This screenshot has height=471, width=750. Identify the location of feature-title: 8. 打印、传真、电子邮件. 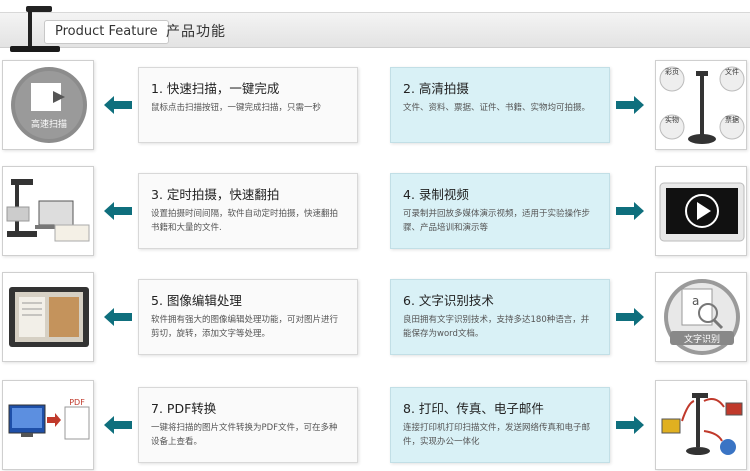
(473, 408).